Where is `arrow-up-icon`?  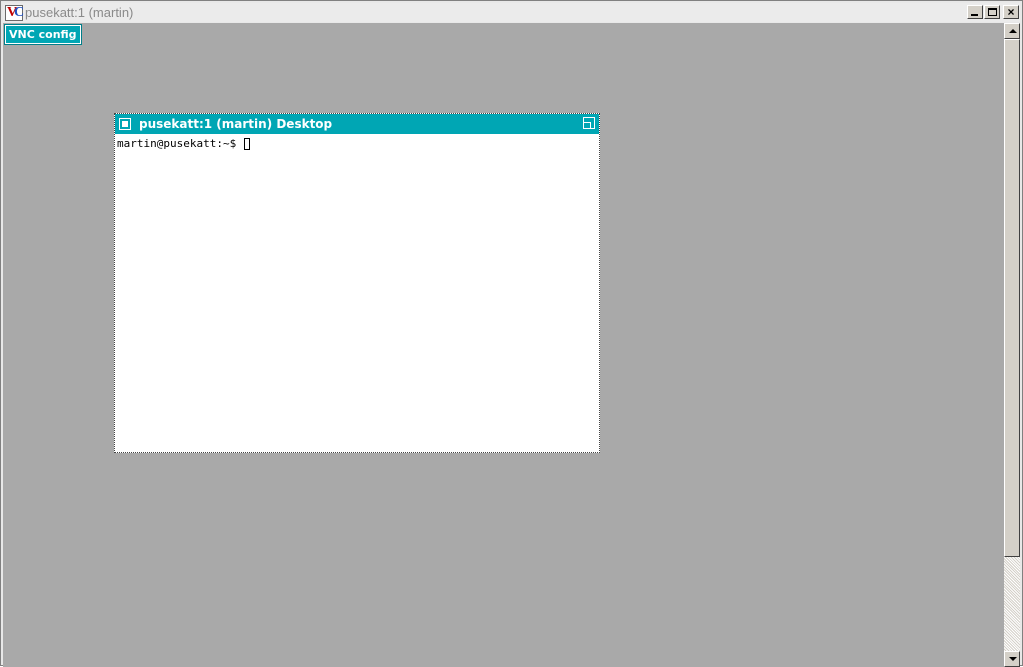 arrow-up-icon is located at coordinates (1013, 31).